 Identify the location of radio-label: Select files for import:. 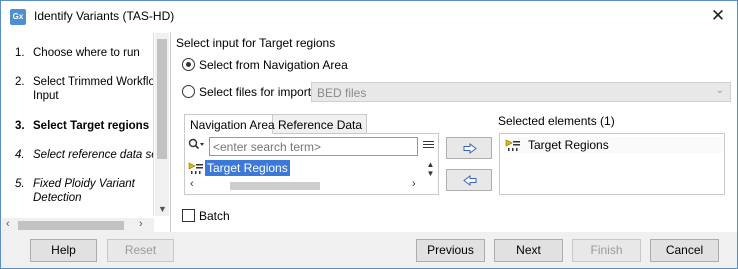
(257, 92).